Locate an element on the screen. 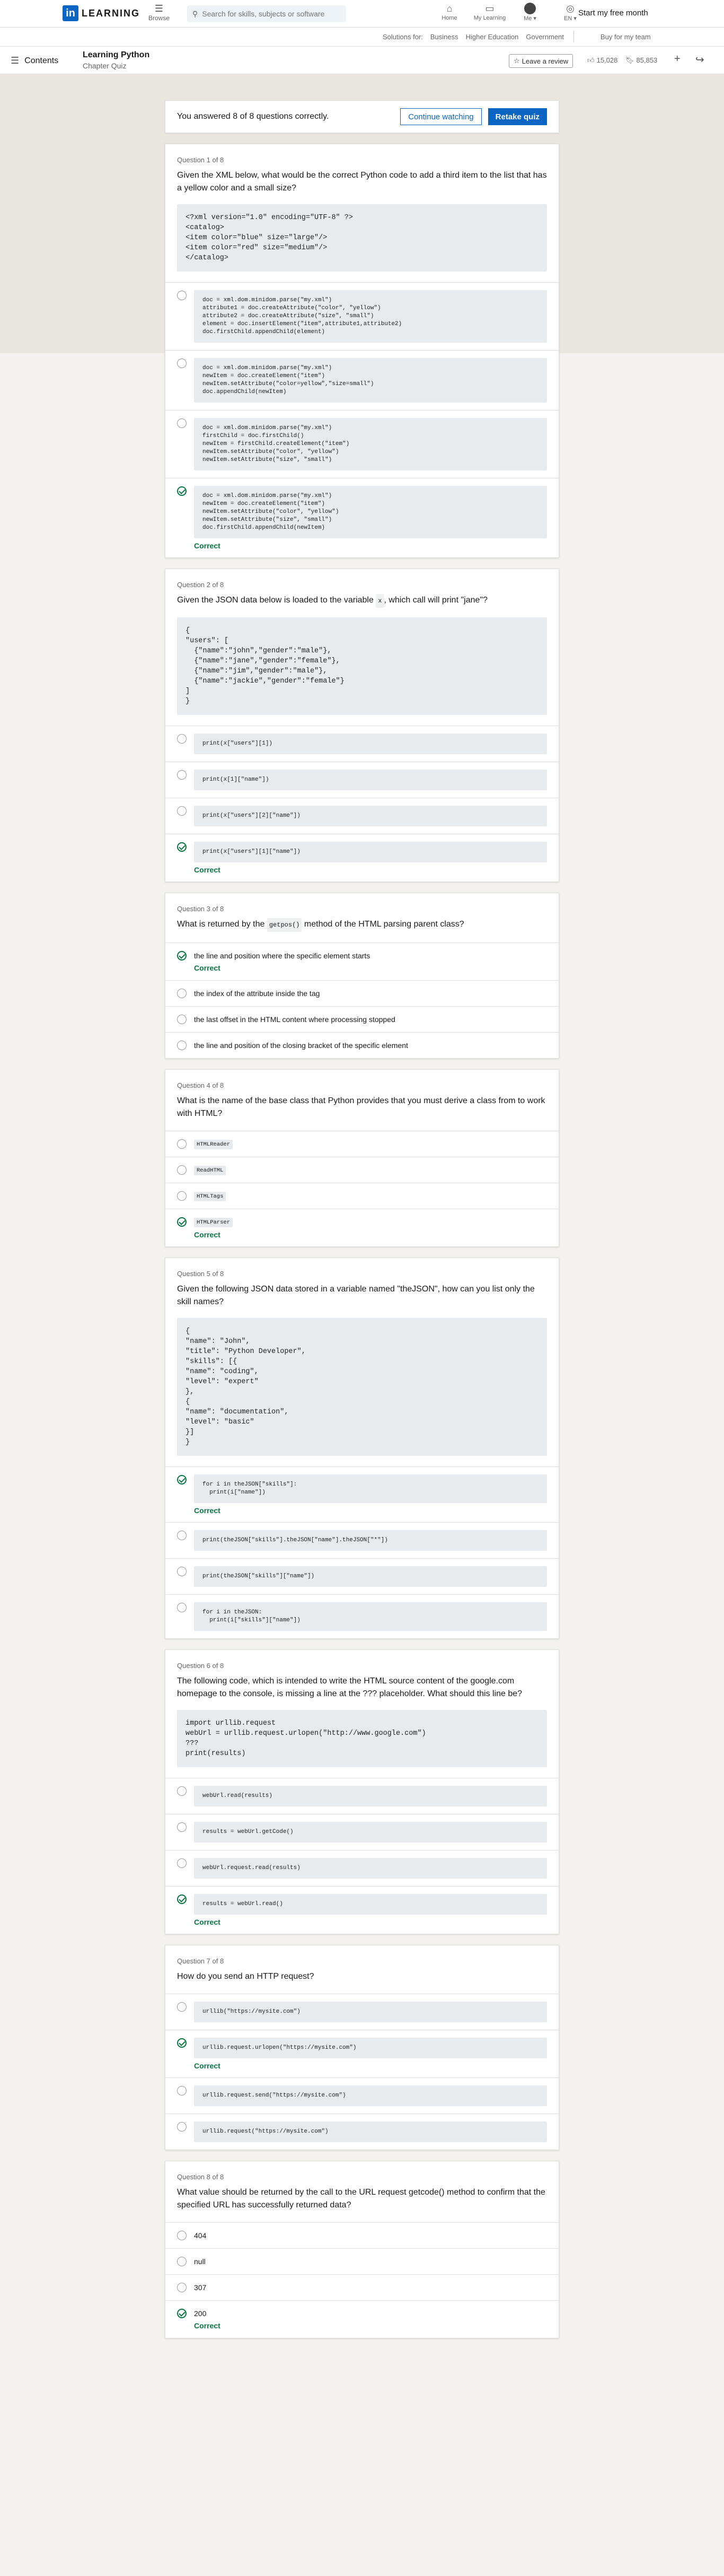 The width and height of the screenshot is (724, 2576). answer-label: null is located at coordinates (200, 2261).